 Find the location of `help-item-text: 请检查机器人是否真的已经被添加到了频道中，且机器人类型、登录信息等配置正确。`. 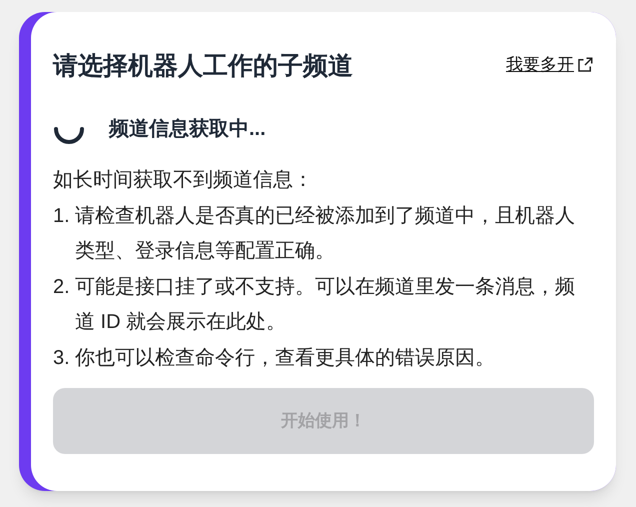

help-item-text: 请检查机器人是否真的已经被添加到了频道中，且机器人类型、登录信息等配置正确。 is located at coordinates (325, 234).